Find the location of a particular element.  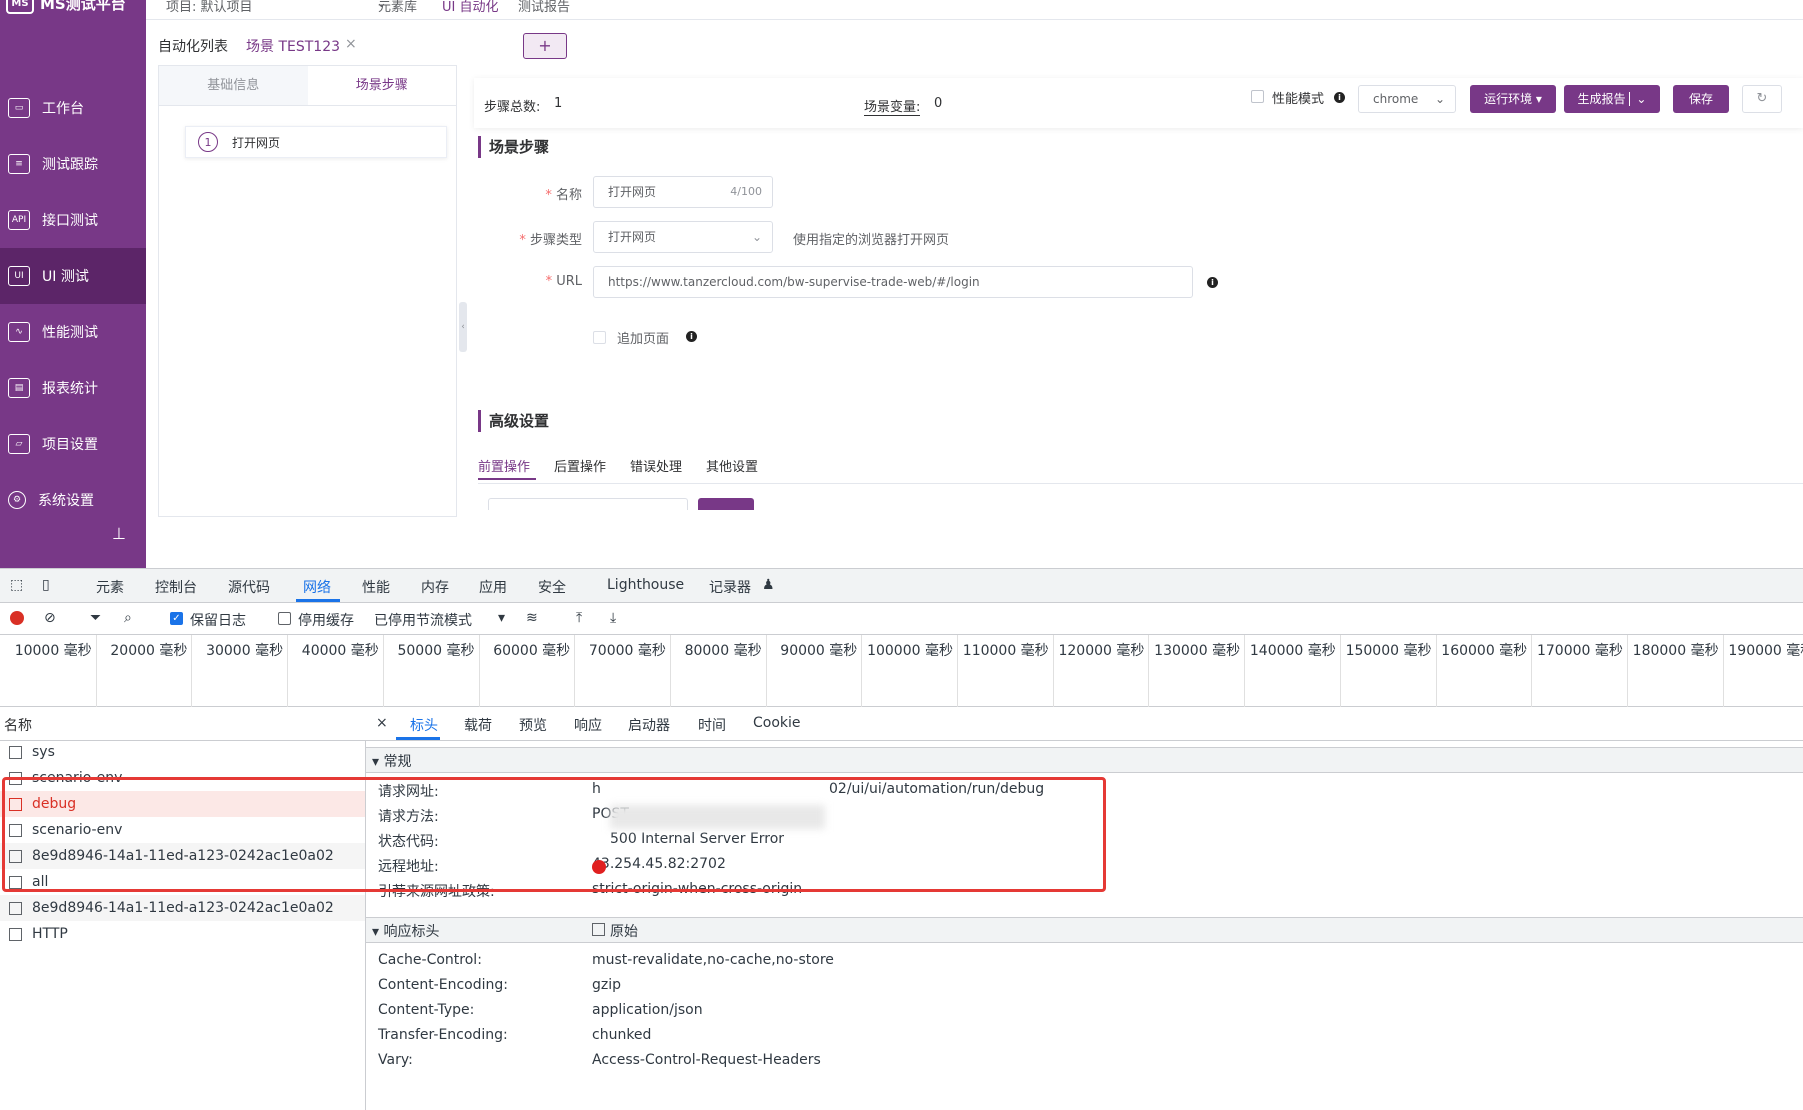

sidebar-item-test-track: ≡ 测试跟踪 is located at coordinates (73, 164).